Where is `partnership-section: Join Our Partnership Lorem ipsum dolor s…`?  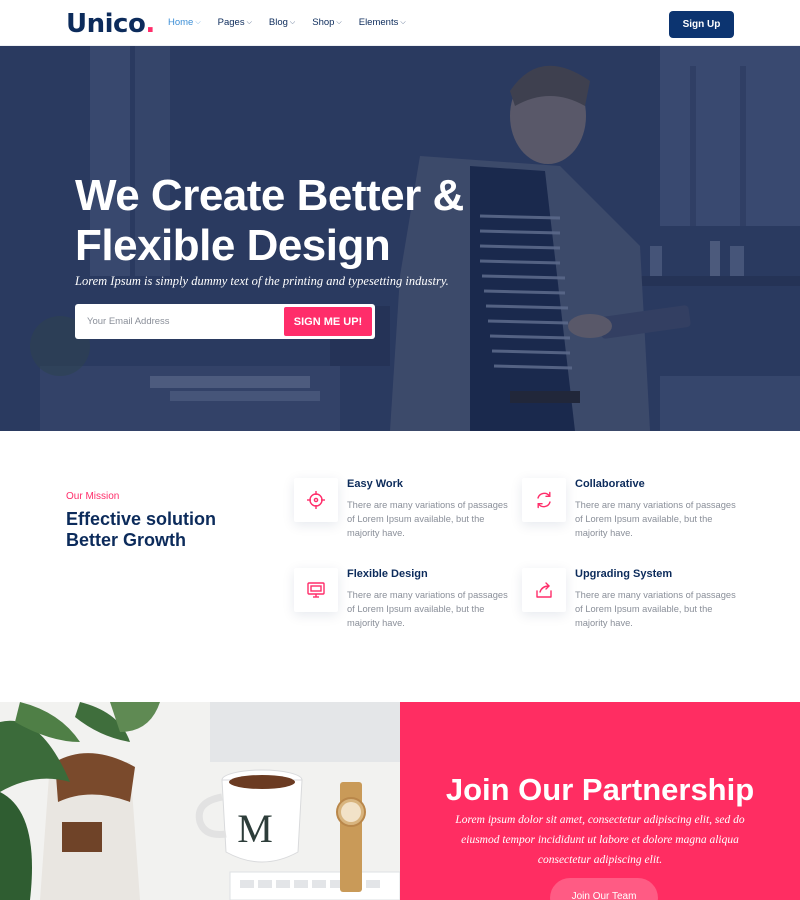
partnership-section: Join Our Partnership Lorem ipsum dolor s… is located at coordinates (600, 801).